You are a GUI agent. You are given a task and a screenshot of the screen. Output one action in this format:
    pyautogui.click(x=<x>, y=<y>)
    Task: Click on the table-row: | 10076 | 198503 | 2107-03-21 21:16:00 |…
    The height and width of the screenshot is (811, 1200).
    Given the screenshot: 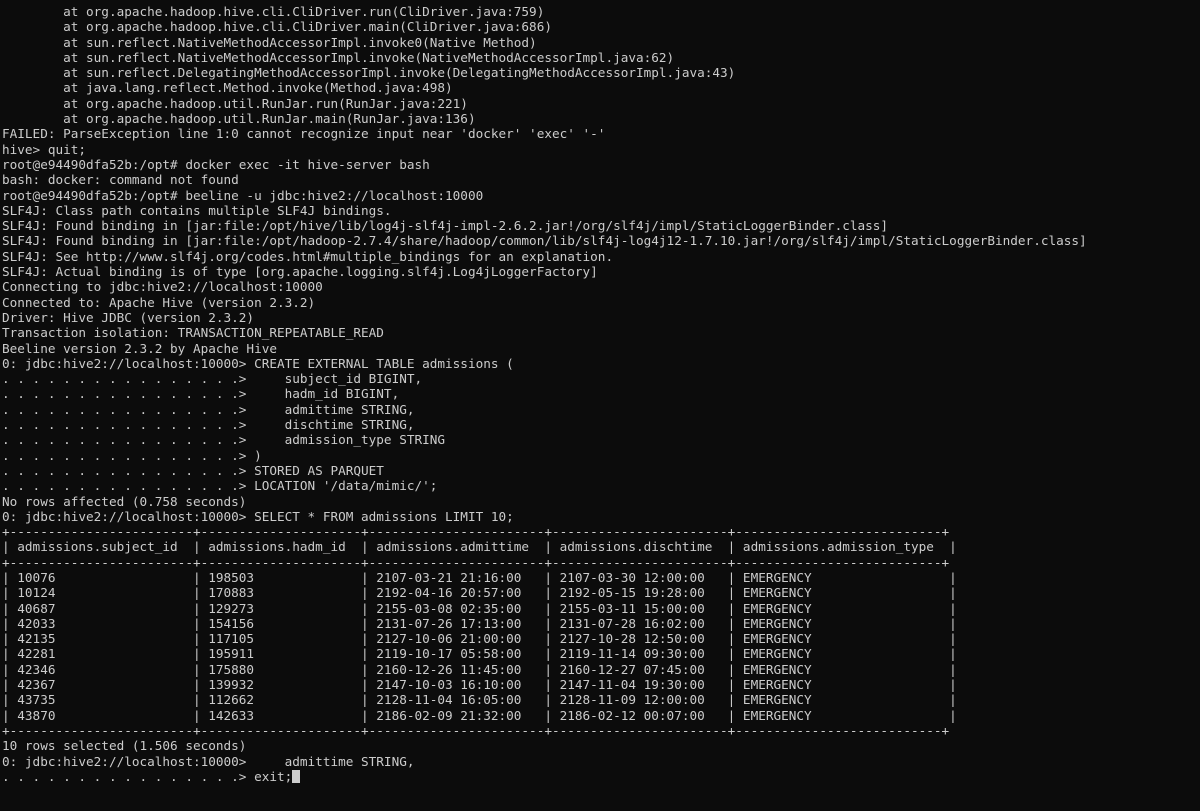 What is the action you would take?
    pyautogui.click(x=479, y=577)
    